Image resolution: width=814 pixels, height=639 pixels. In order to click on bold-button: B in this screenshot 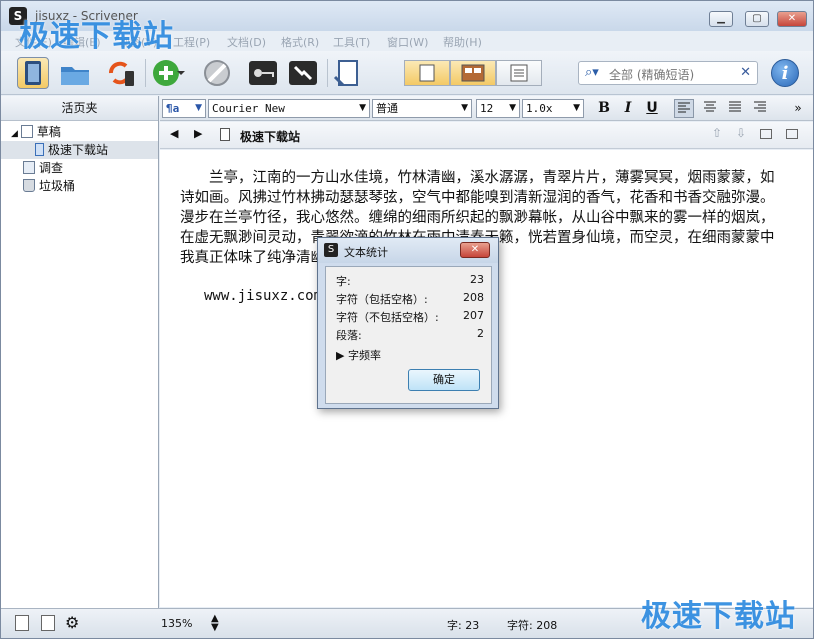, I will do `click(604, 108)`.